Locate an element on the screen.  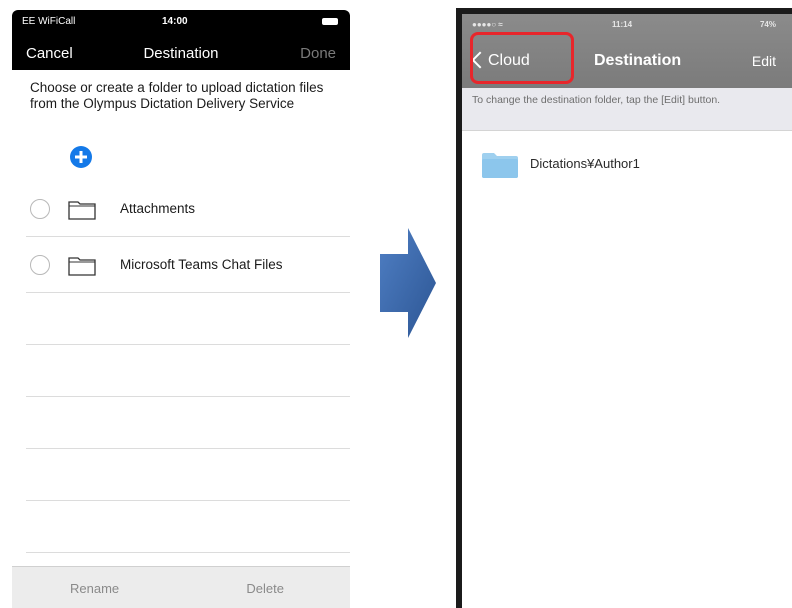
page-title: Destination is located at coordinates (638, 60).